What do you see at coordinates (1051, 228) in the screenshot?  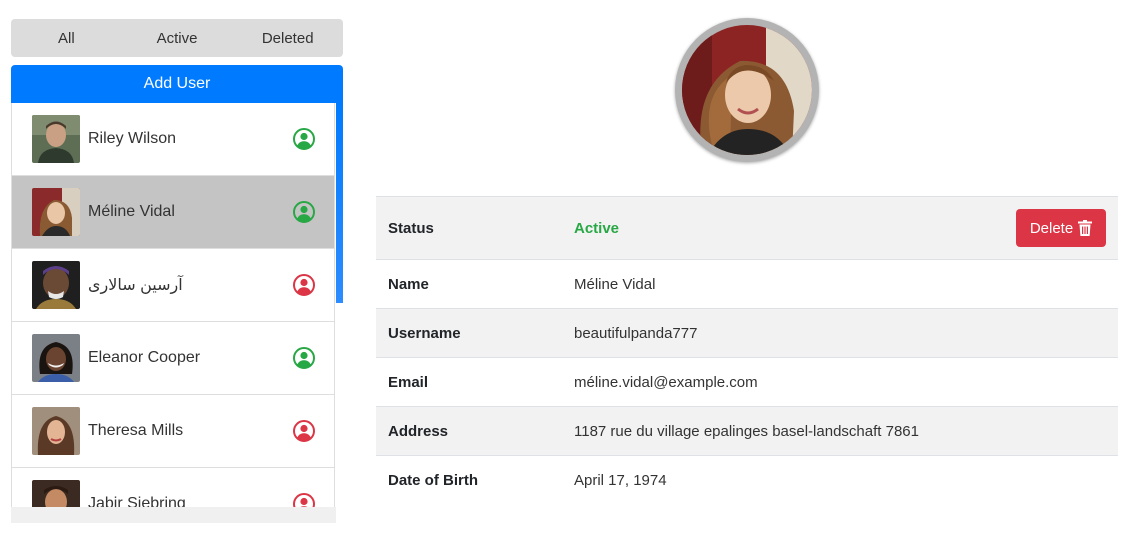 I see `delete-label: Delete` at bounding box center [1051, 228].